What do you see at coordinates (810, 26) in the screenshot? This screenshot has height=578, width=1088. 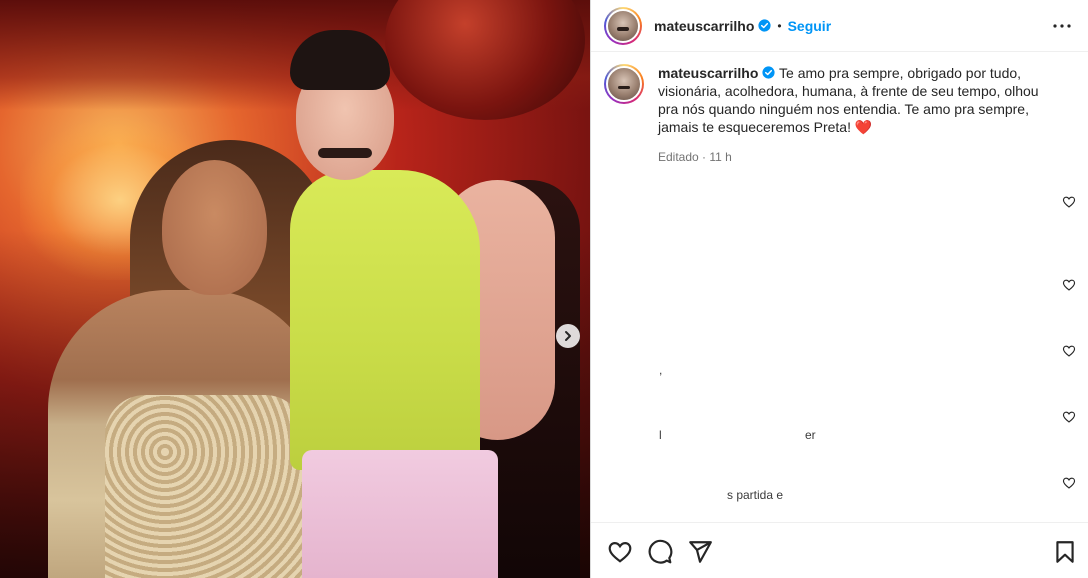 I see `follow-button: Seguir` at bounding box center [810, 26].